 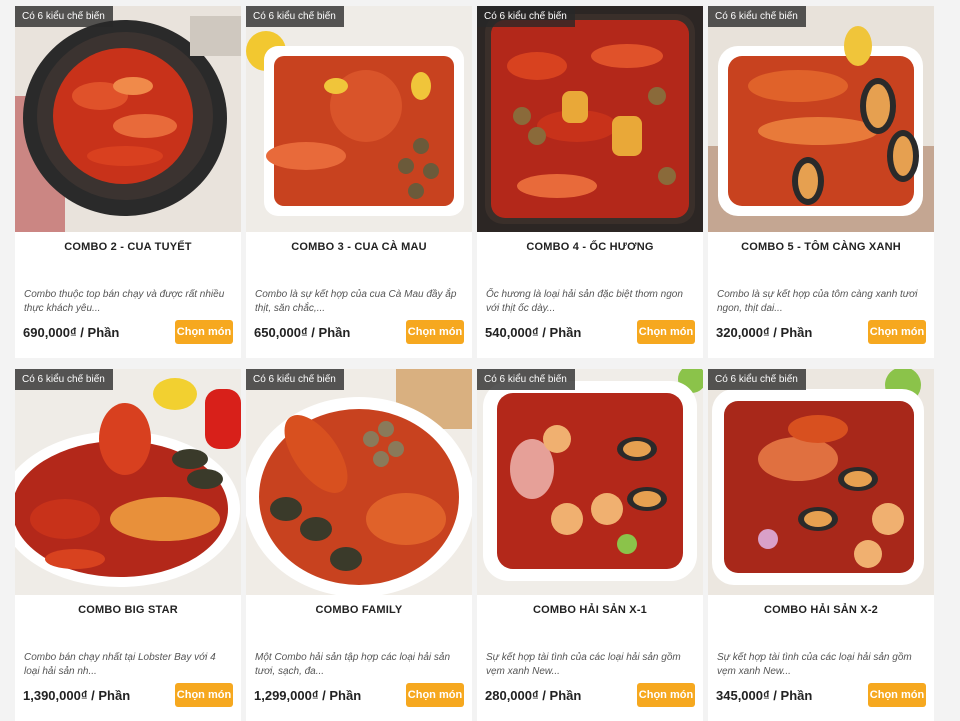 What do you see at coordinates (359, 611) in the screenshot?
I see `product-title: COMBO FAMILY` at bounding box center [359, 611].